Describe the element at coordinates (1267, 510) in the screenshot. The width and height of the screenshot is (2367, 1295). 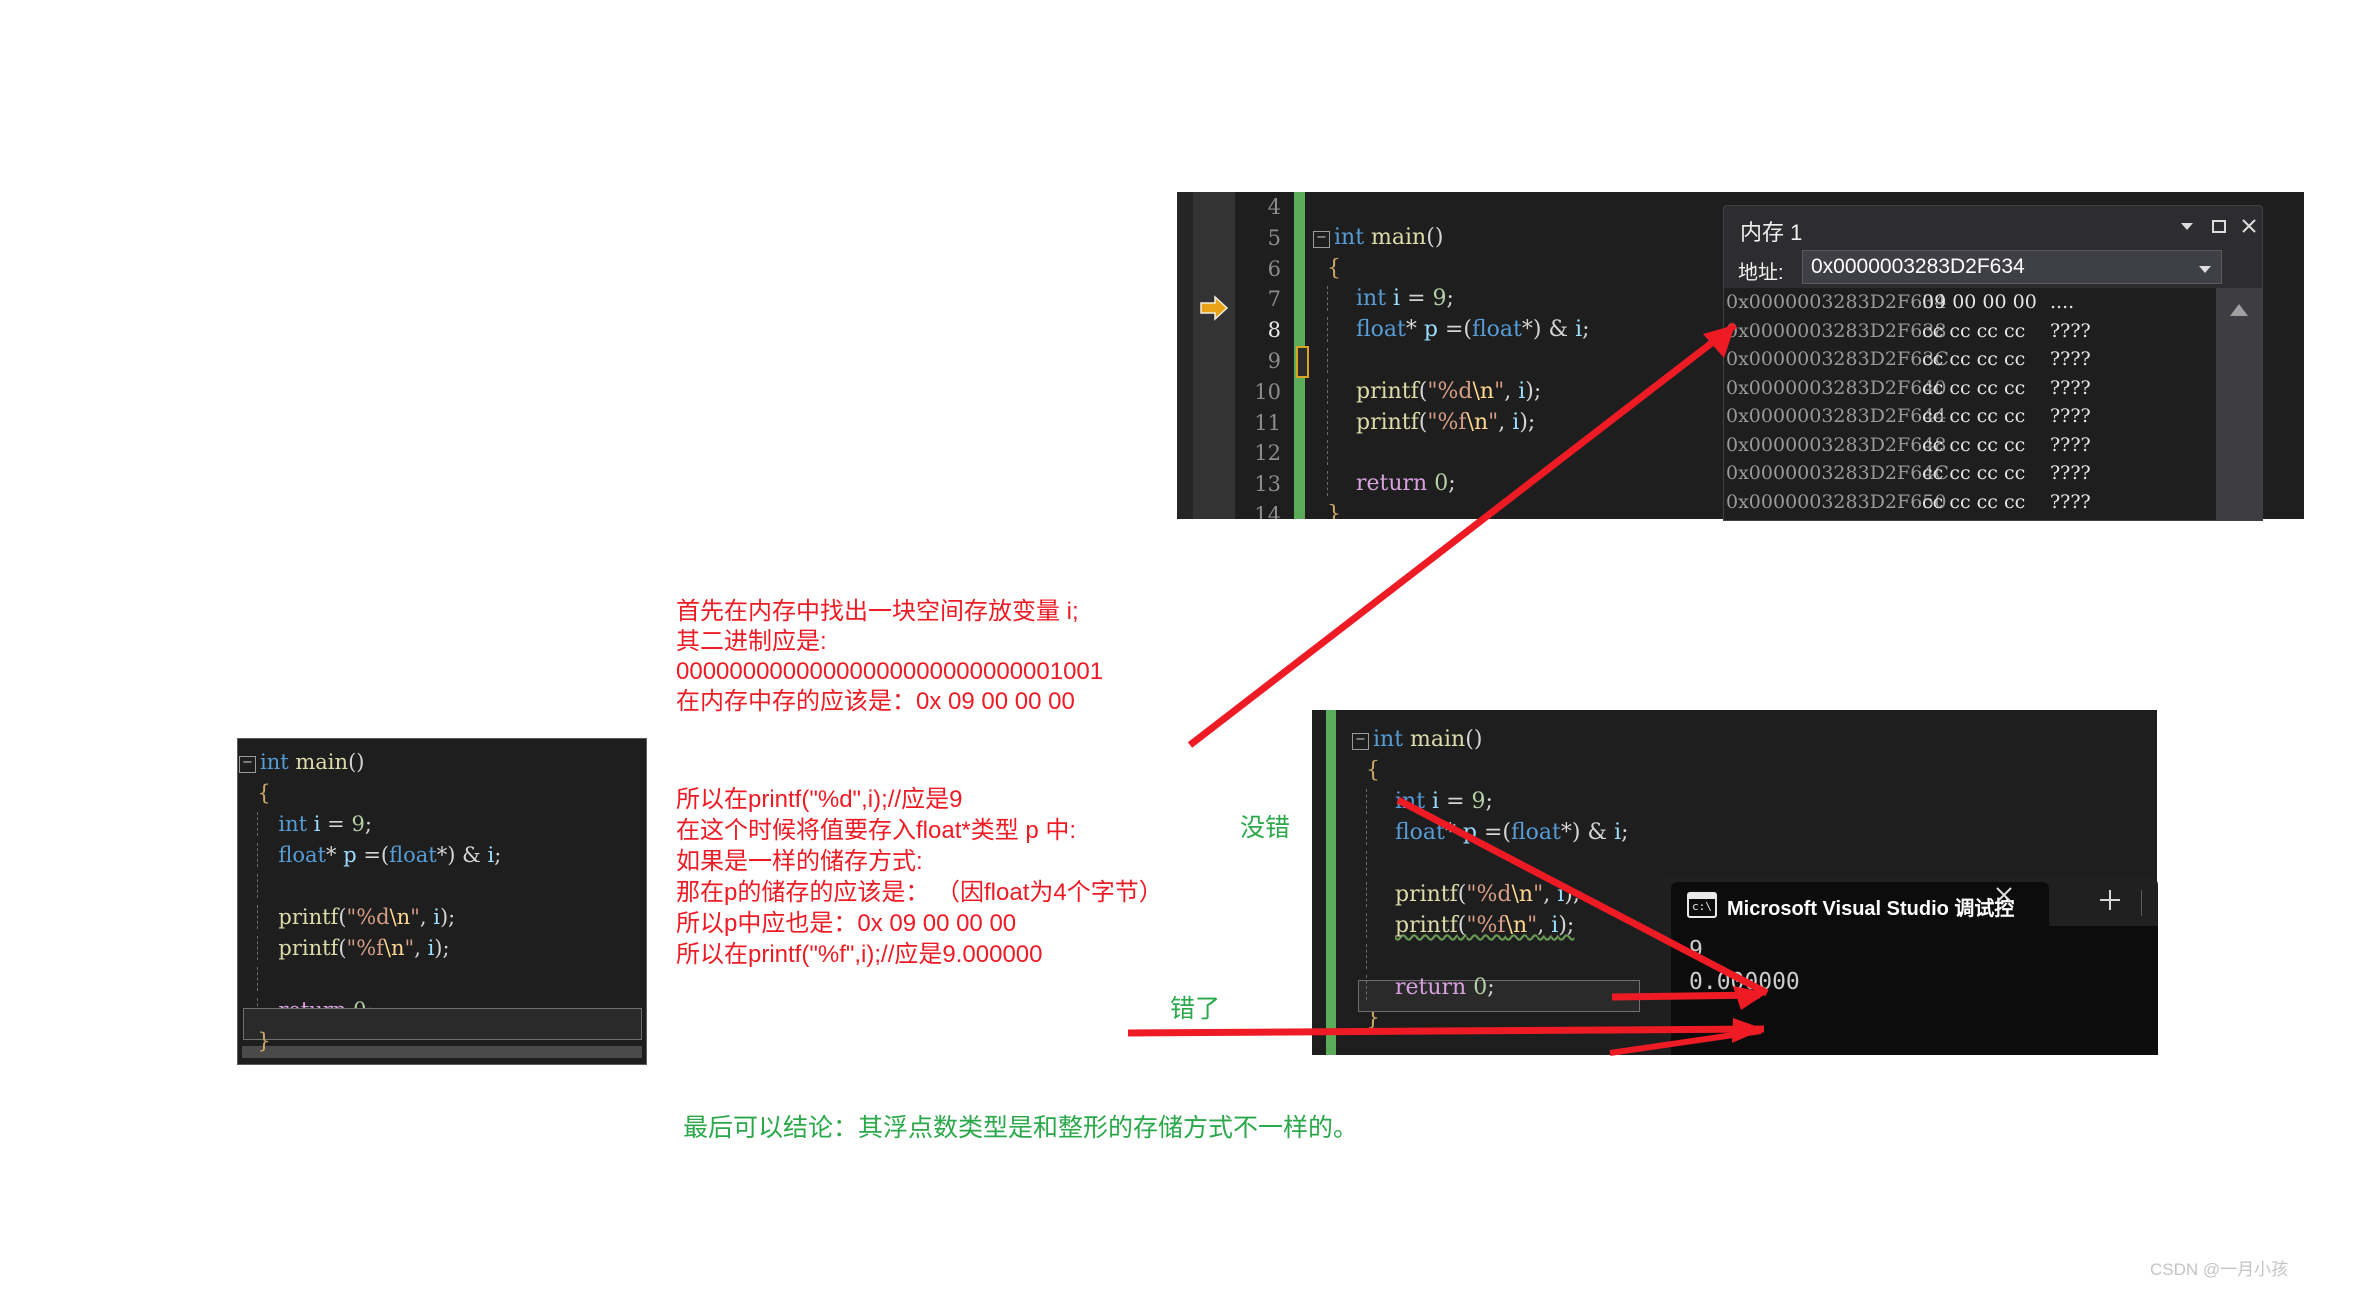
I see `line-number: 14` at that location.